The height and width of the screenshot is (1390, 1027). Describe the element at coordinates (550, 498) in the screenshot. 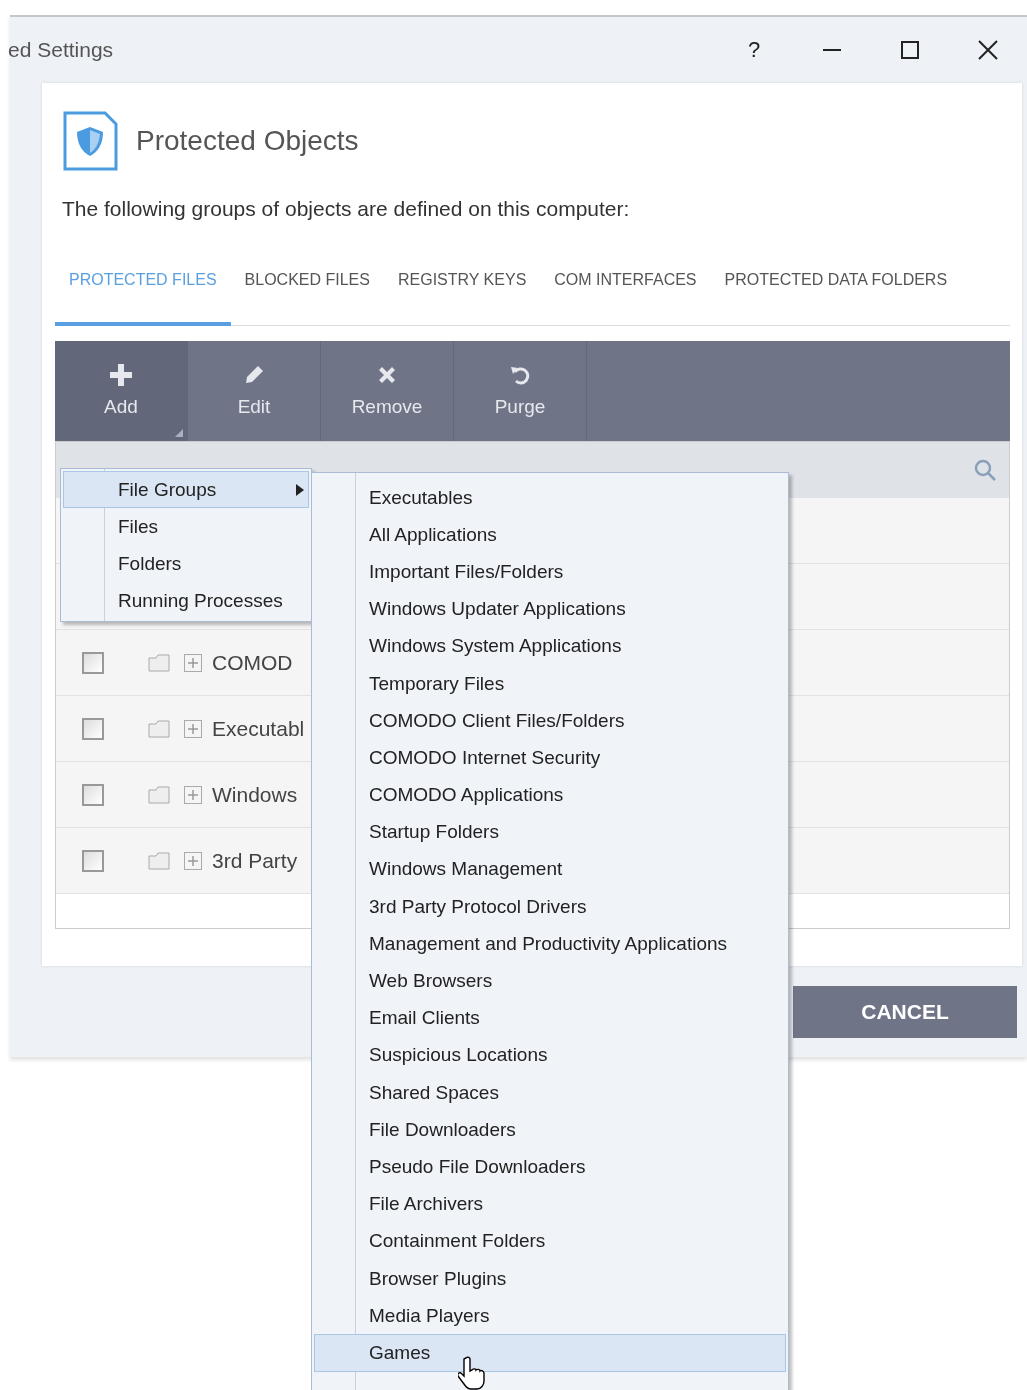

I see `menu-item: Executables` at that location.